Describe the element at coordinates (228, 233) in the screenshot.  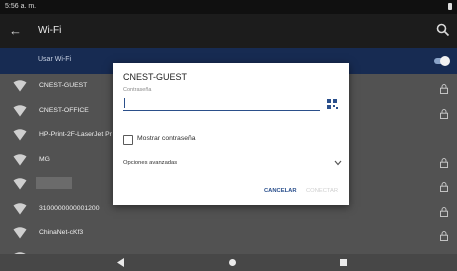
I see `network-row: ChinaNet-cKf3` at that location.